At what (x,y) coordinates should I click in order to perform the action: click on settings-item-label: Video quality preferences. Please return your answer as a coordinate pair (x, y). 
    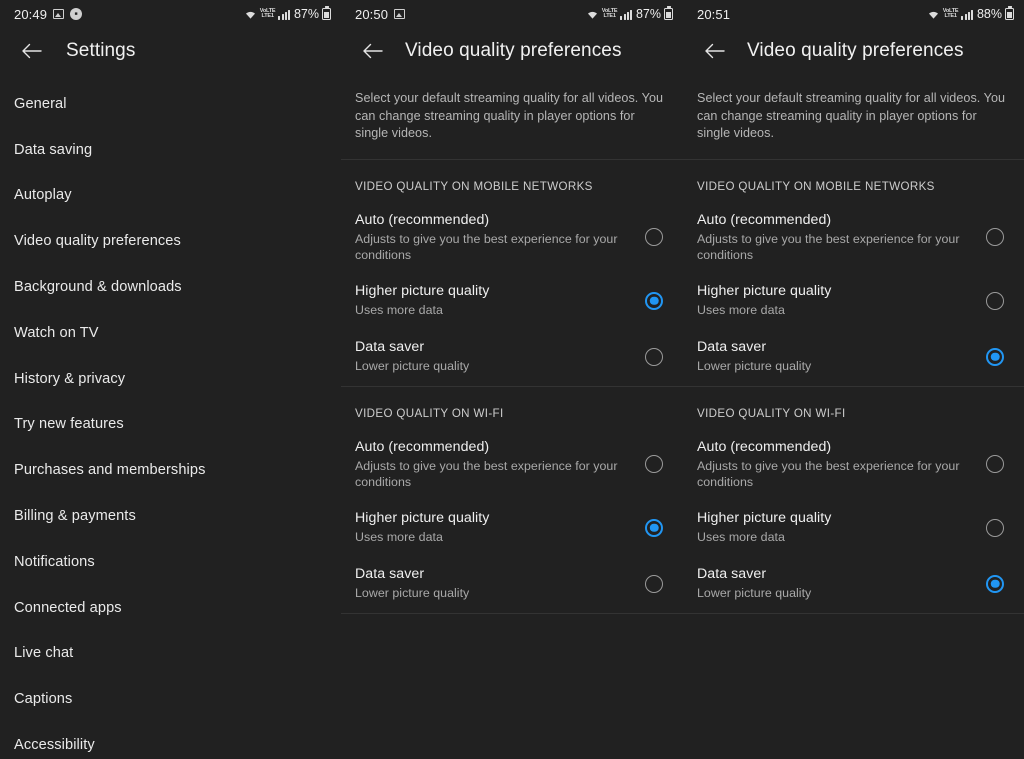
    Looking at the image, I should click on (97, 241).